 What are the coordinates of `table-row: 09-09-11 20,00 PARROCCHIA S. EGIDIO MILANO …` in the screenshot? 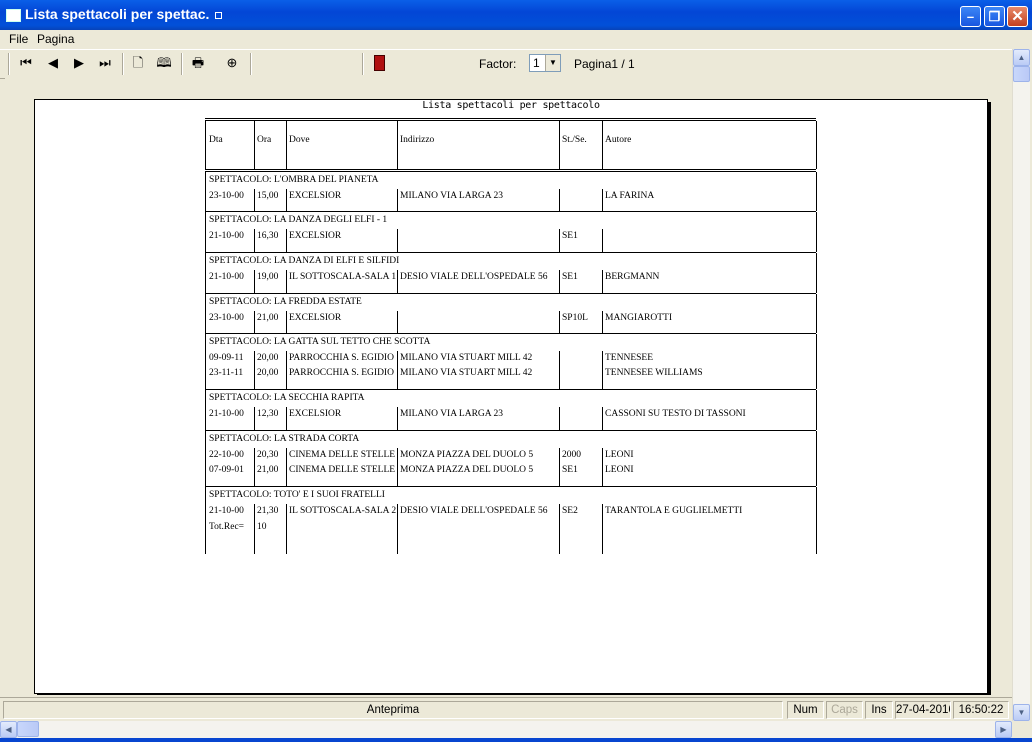 It's located at (510, 360).